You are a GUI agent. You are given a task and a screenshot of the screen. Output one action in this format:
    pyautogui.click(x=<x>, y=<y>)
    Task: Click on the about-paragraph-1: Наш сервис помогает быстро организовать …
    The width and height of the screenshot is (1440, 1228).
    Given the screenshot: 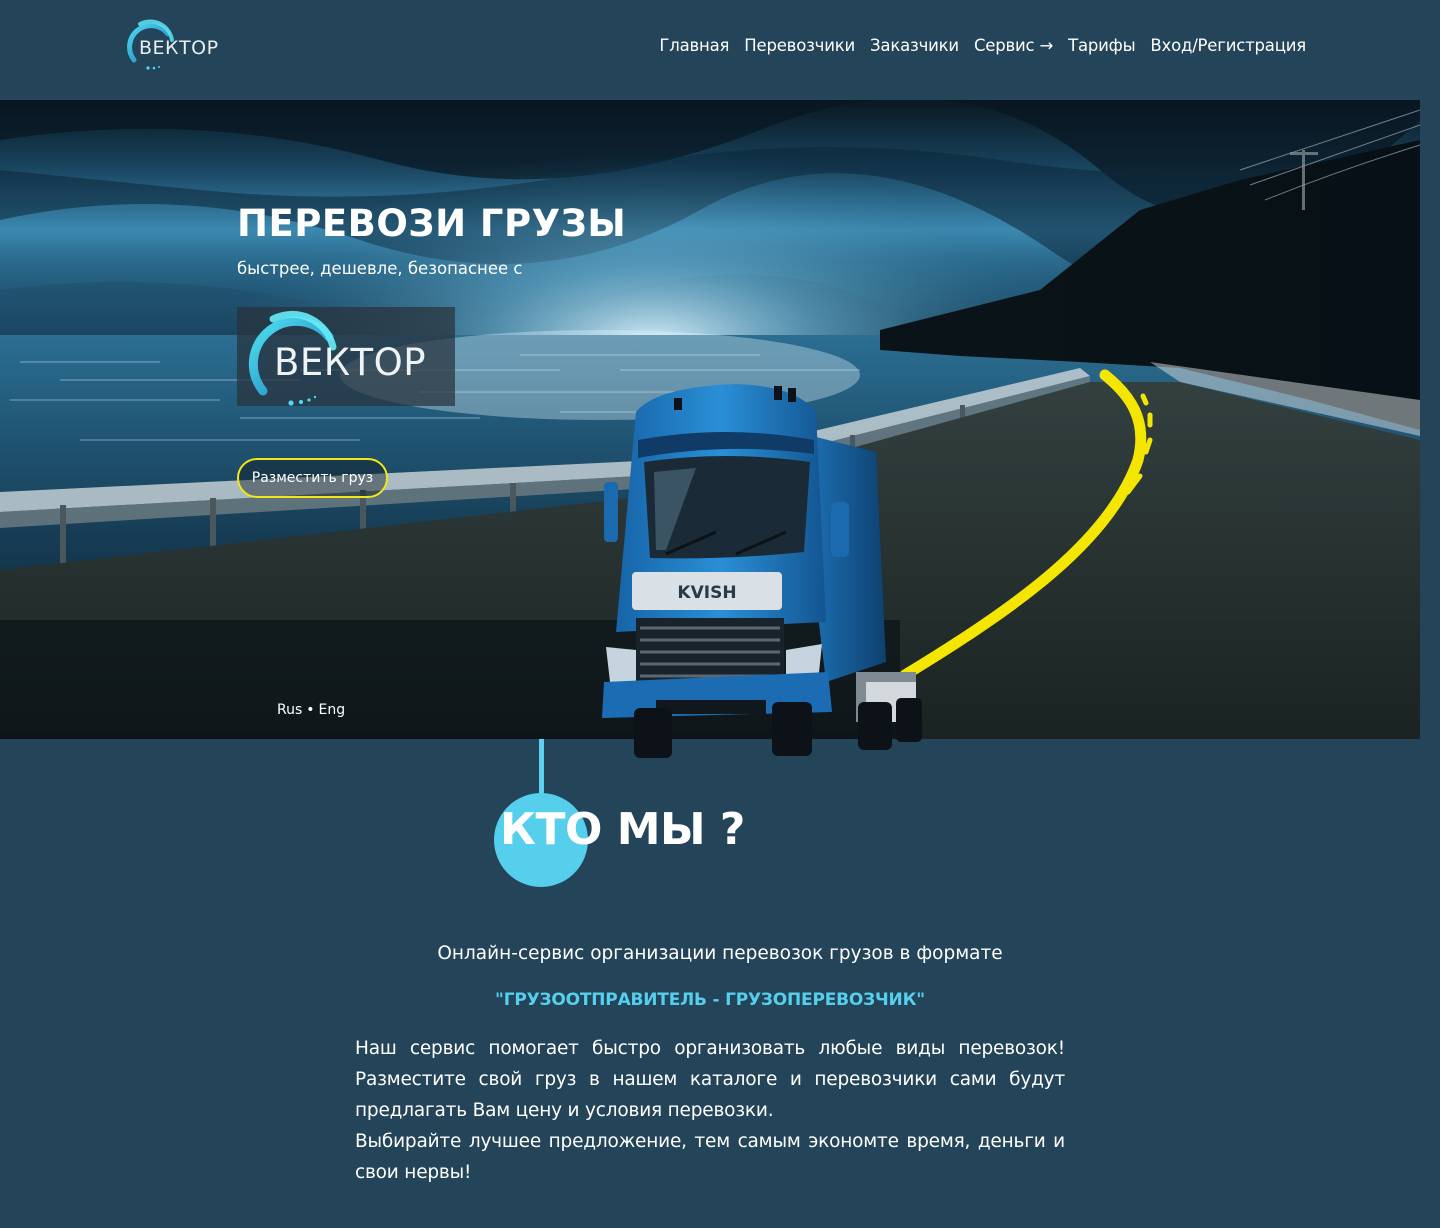 What is the action you would take?
    pyautogui.click(x=710, y=1079)
    